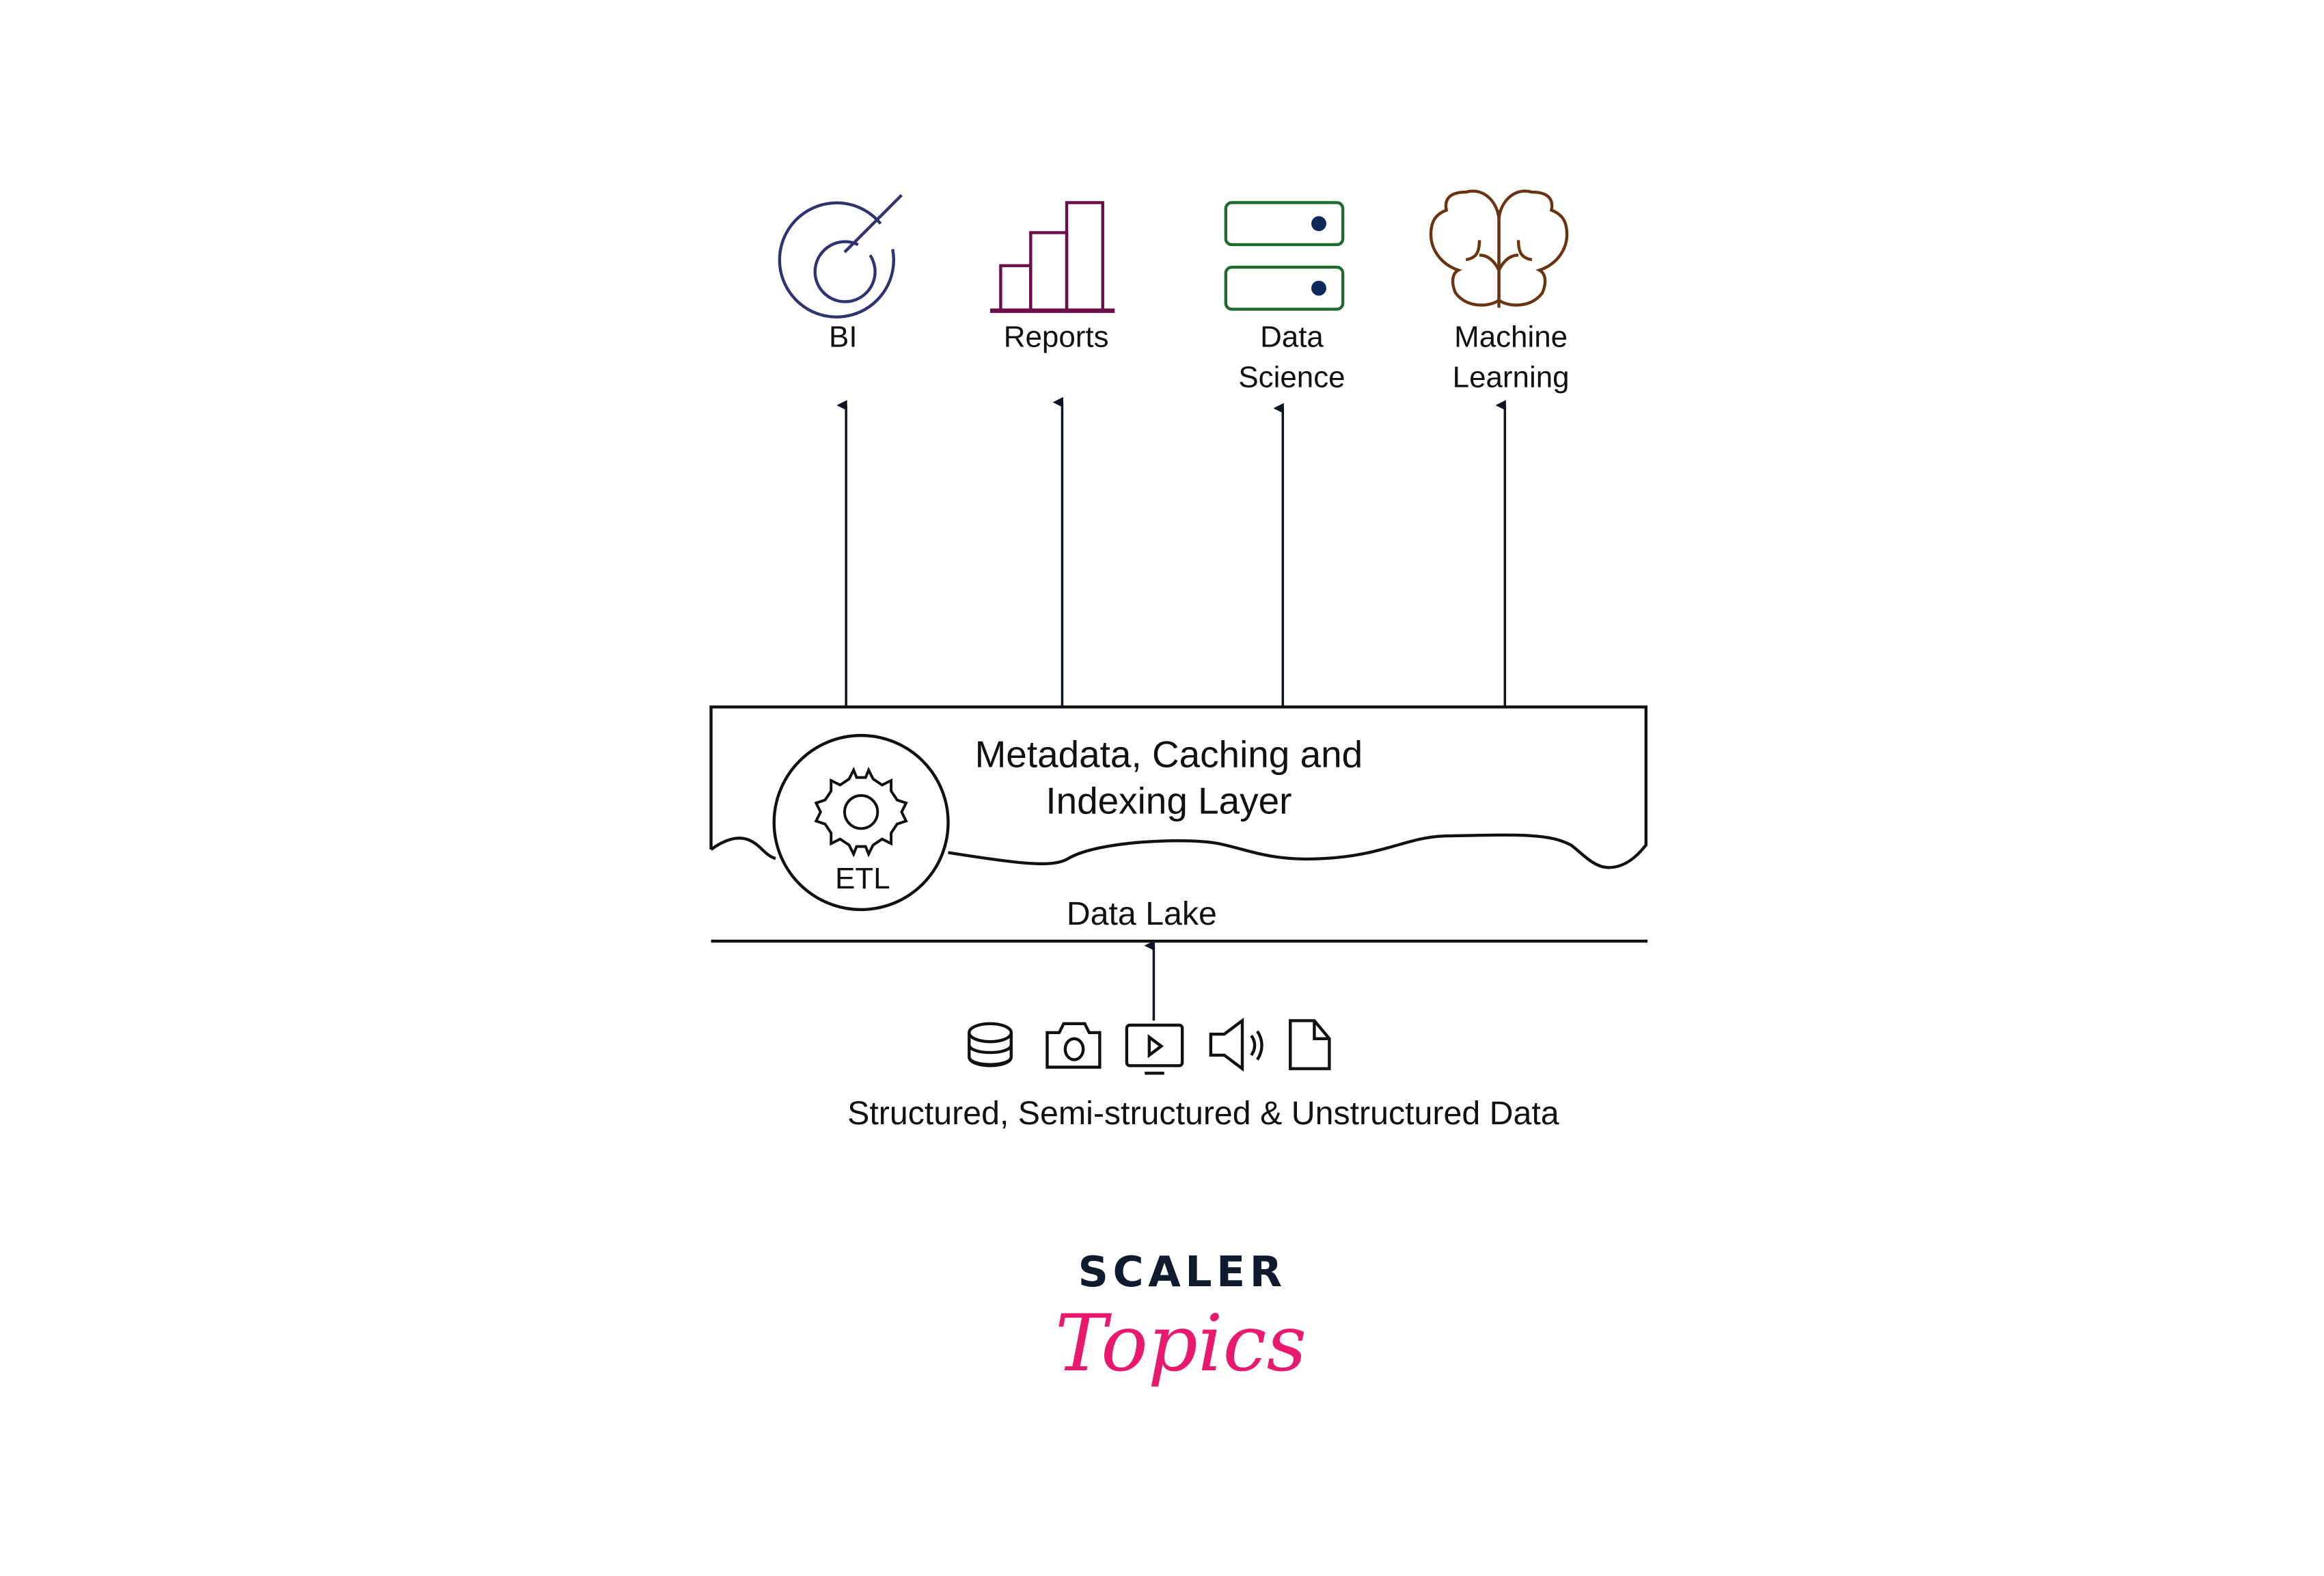 The width and height of the screenshot is (2324, 1576). Describe the element at coordinates (1292, 336) in the screenshot. I see `data-science-label-1: Data` at that location.